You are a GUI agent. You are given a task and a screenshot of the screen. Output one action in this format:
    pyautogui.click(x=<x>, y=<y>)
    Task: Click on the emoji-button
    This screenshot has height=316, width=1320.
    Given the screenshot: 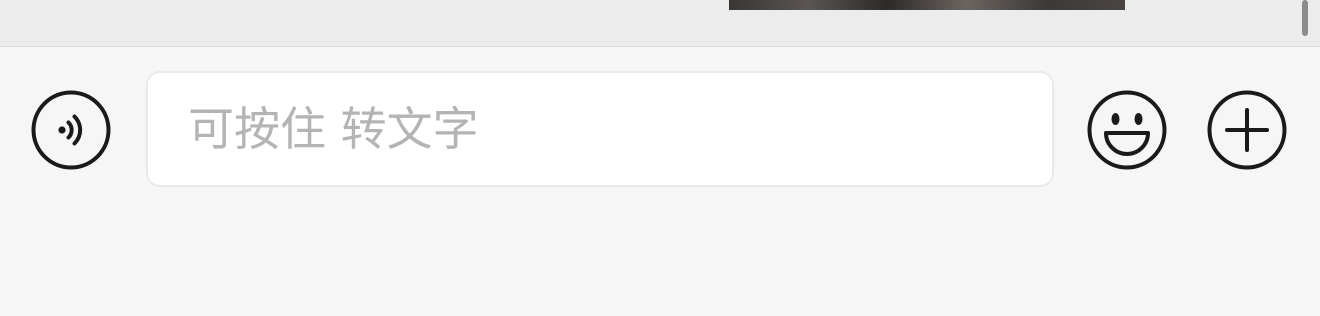 What is the action you would take?
    pyautogui.click(x=1127, y=130)
    